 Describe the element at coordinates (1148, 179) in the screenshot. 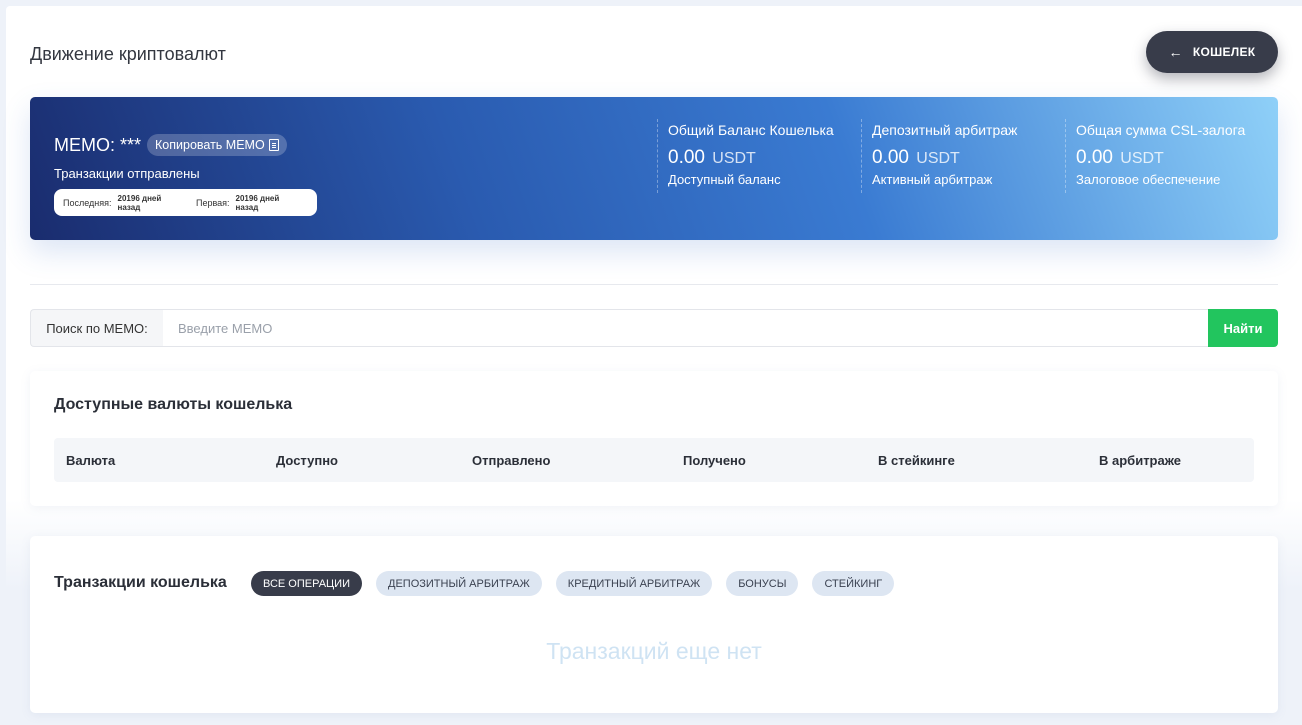

I see `stat-sub: Залоговое обеспечение` at that location.